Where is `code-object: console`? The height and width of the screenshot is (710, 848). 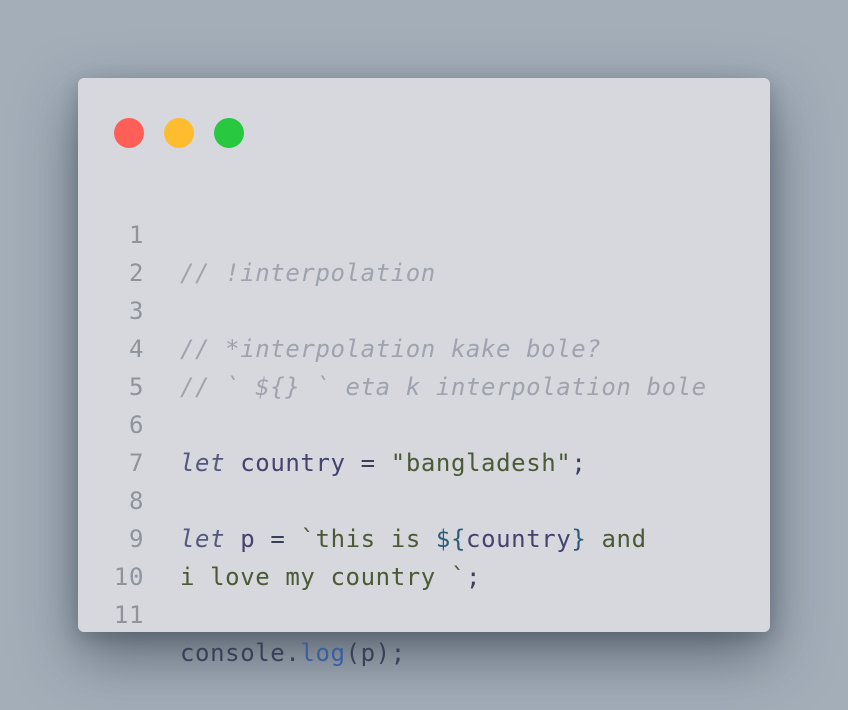 code-object: console is located at coordinates (233, 653).